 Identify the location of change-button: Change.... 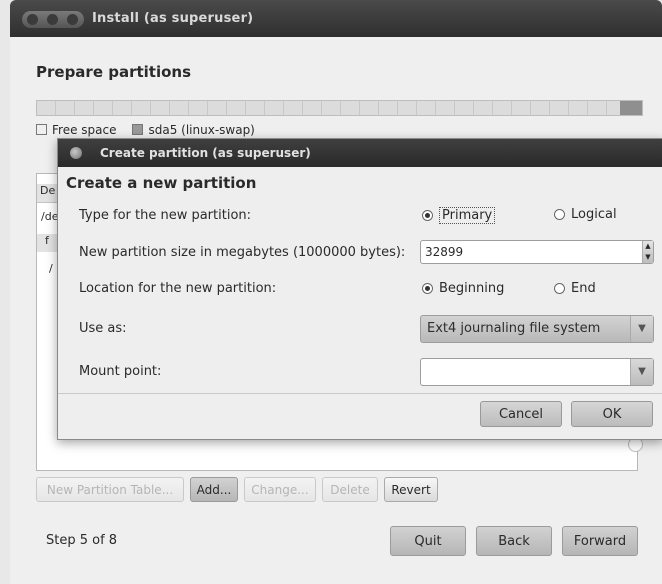
(280, 489).